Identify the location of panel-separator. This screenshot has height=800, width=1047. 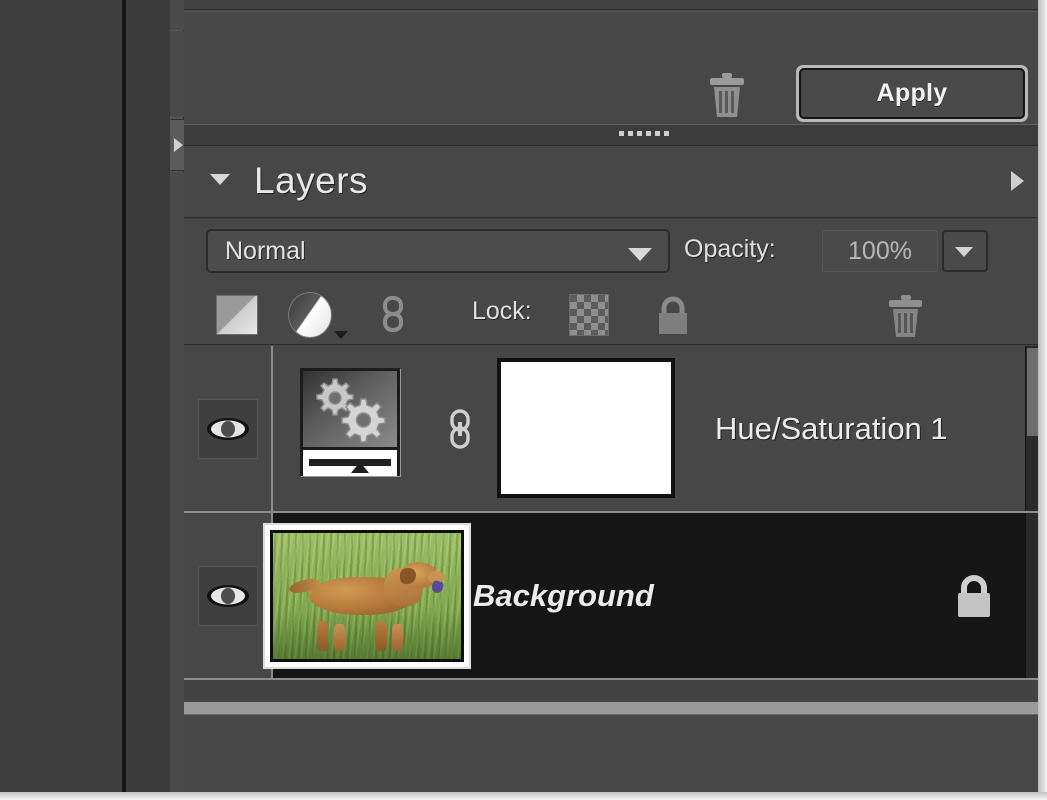
(611, 708).